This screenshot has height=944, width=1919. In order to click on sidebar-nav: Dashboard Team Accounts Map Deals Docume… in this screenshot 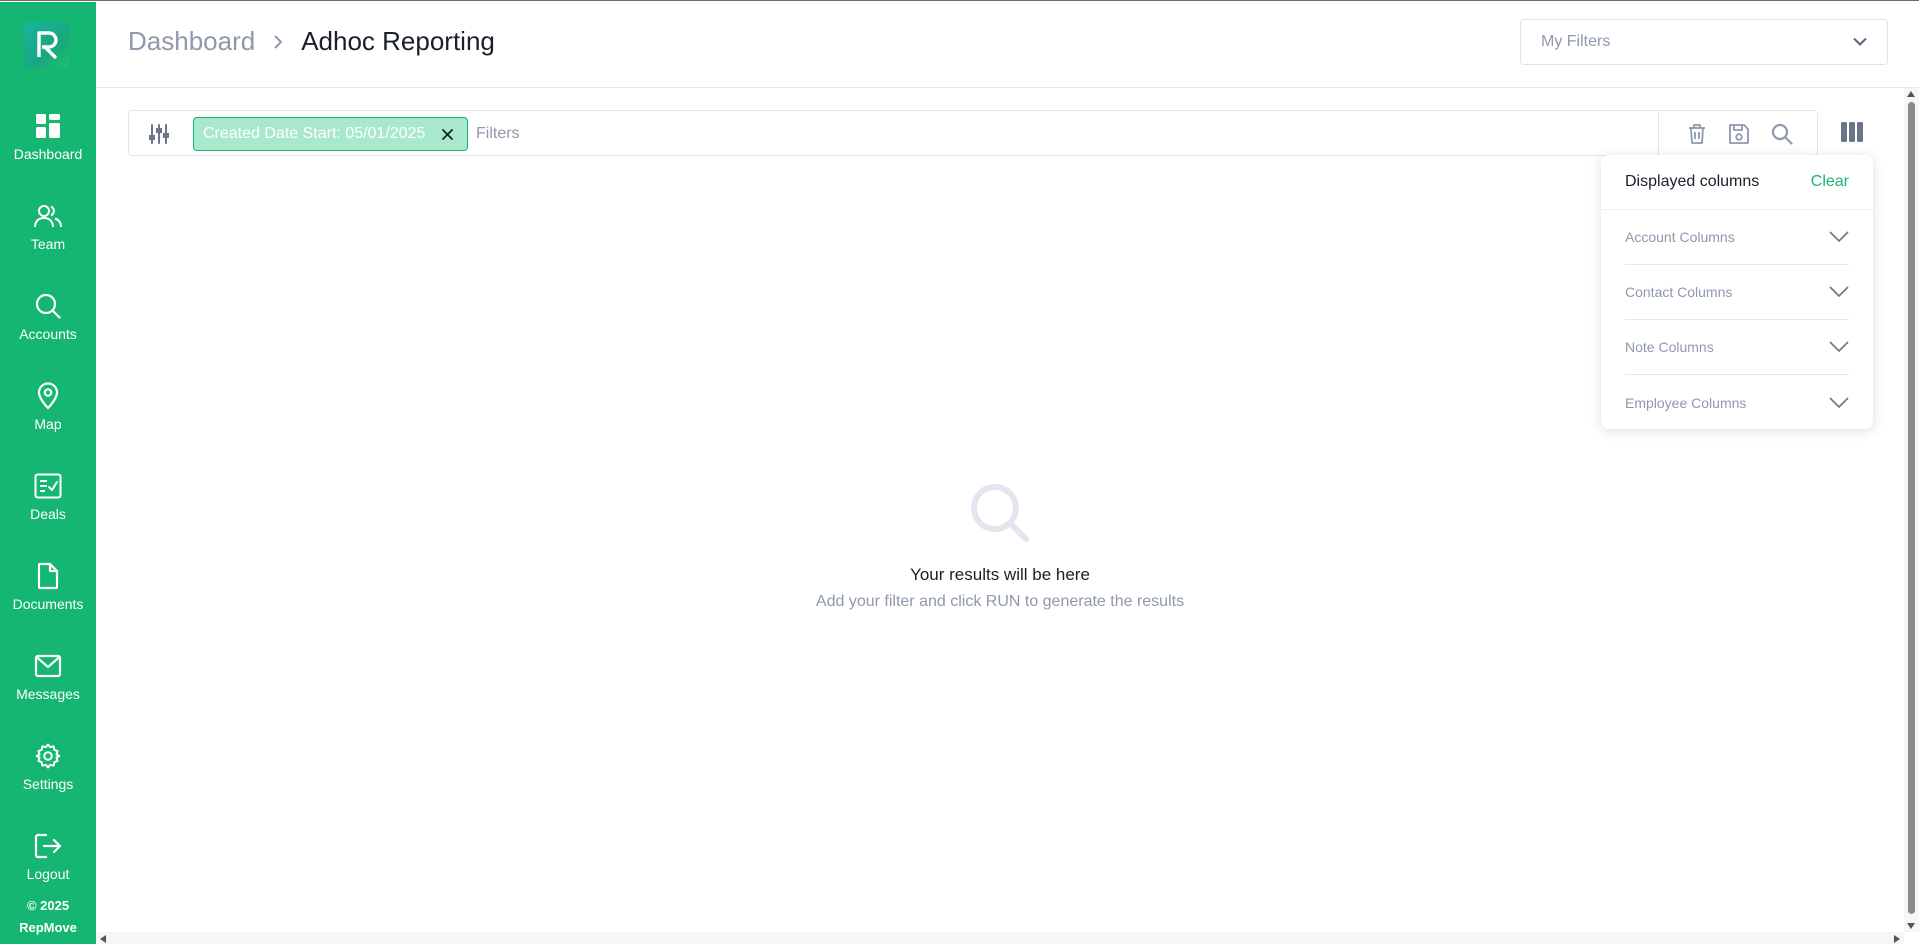, I will do `click(48, 497)`.